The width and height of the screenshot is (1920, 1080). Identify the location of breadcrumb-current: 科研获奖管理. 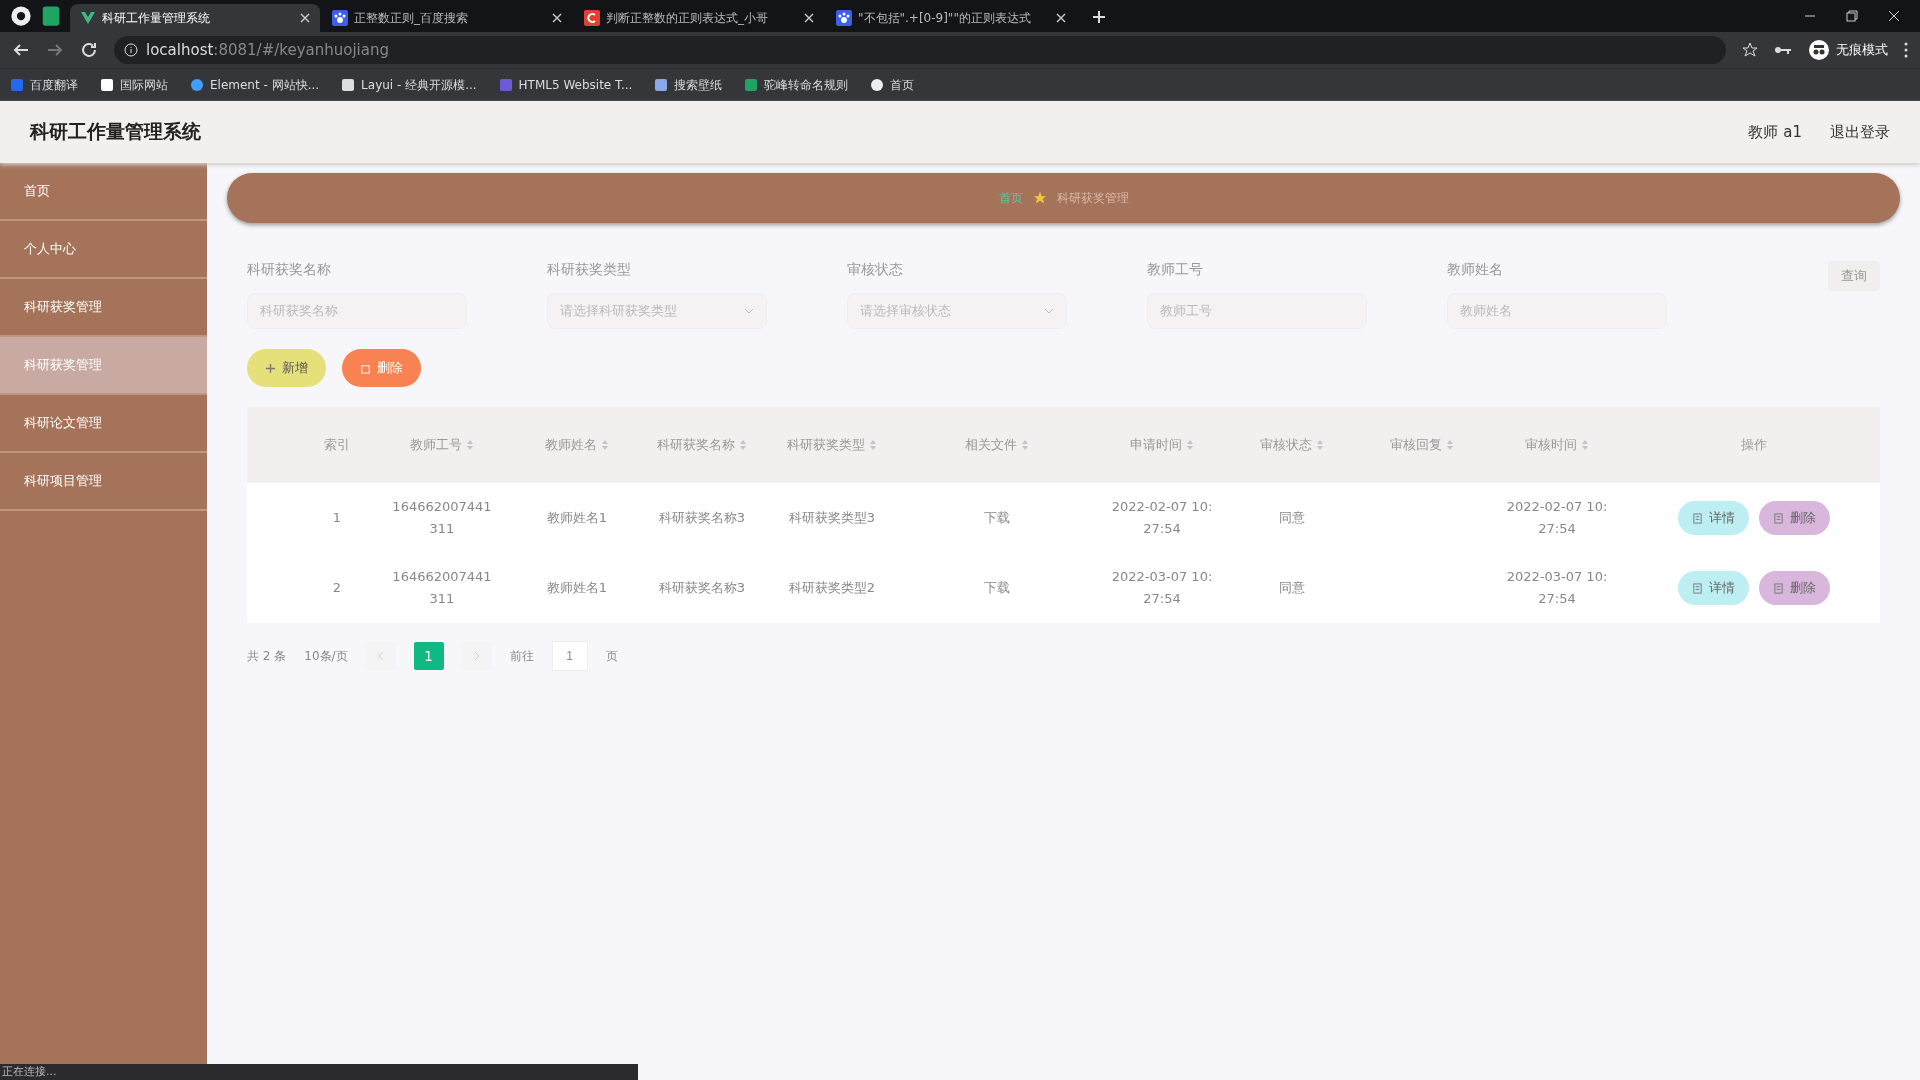
(1092, 198).